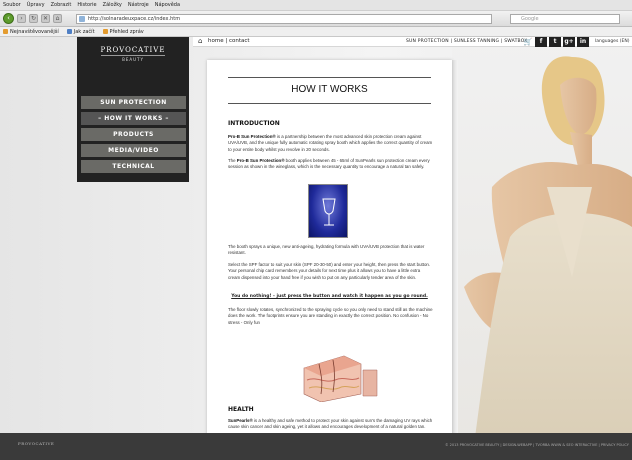  What do you see at coordinates (21, 18) in the screenshot?
I see `forward-icon: ›` at bounding box center [21, 18].